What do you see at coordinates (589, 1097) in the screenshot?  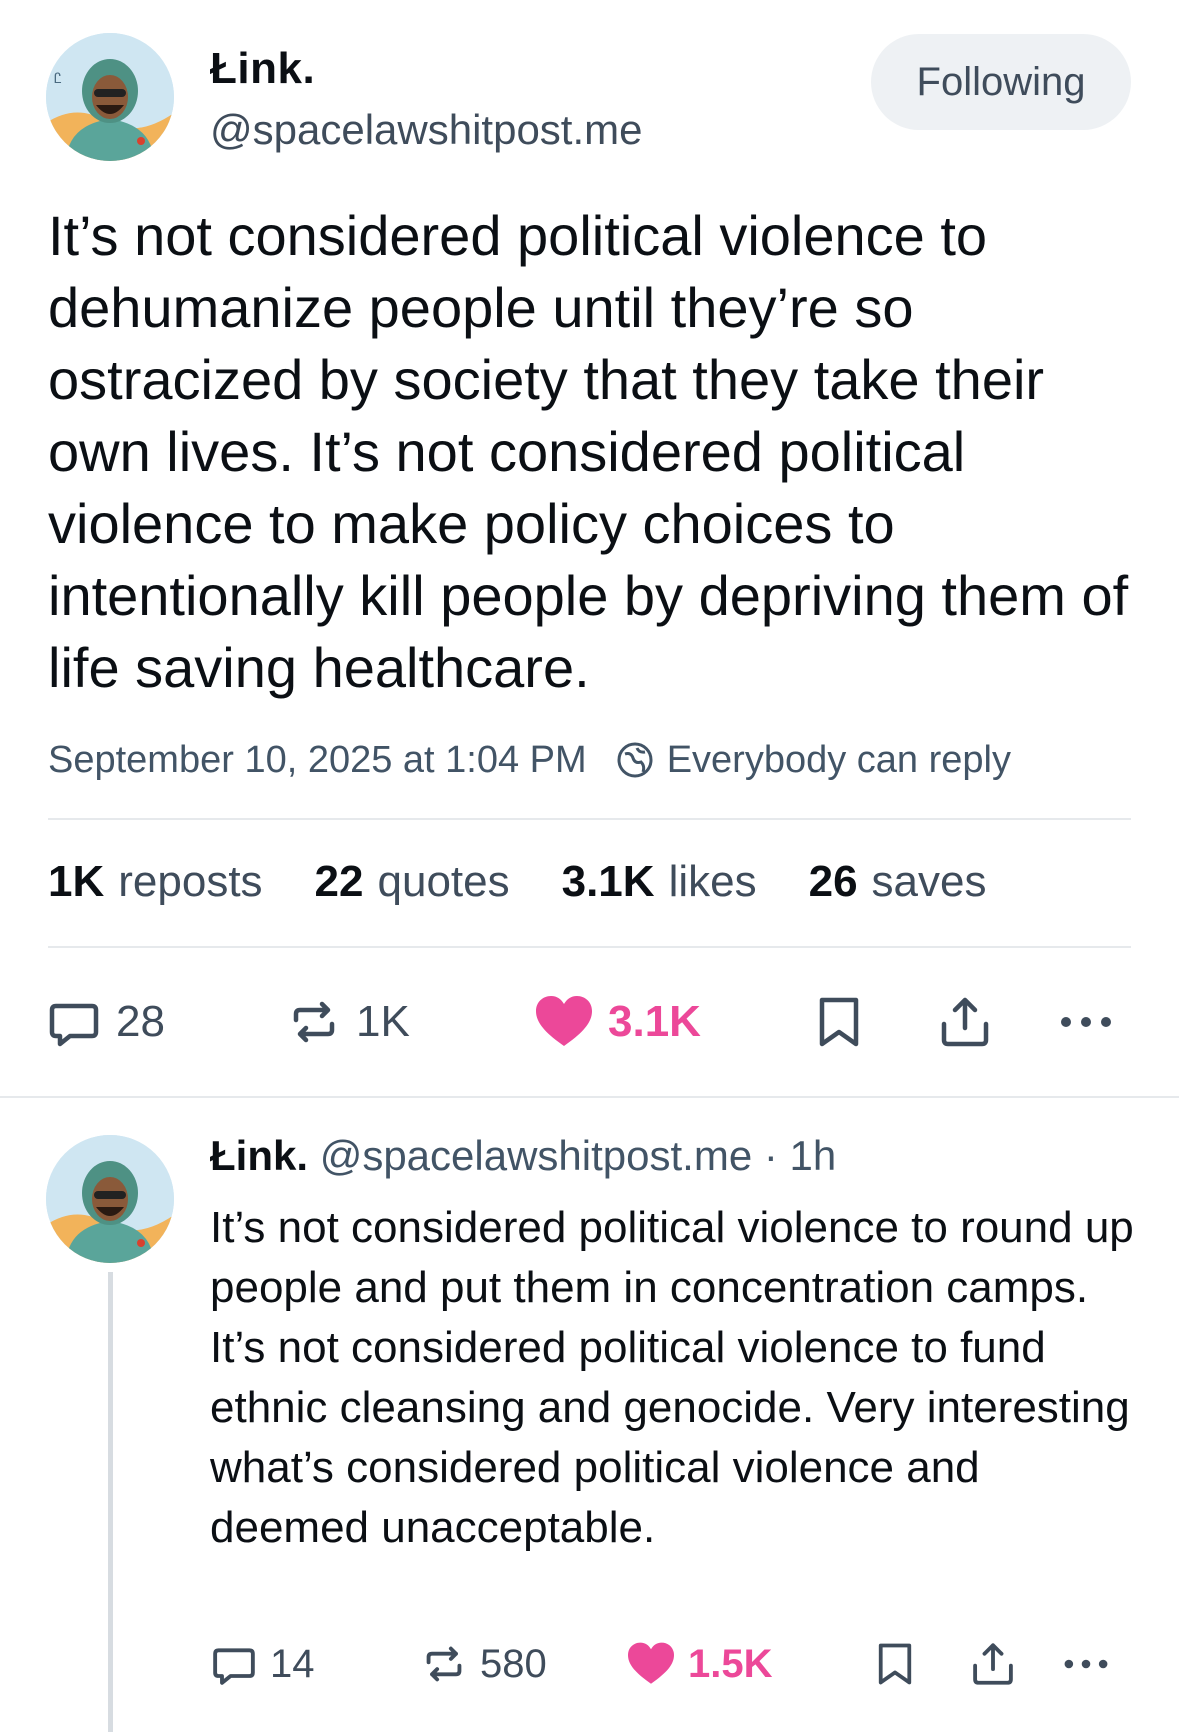 I see `section-divider` at bounding box center [589, 1097].